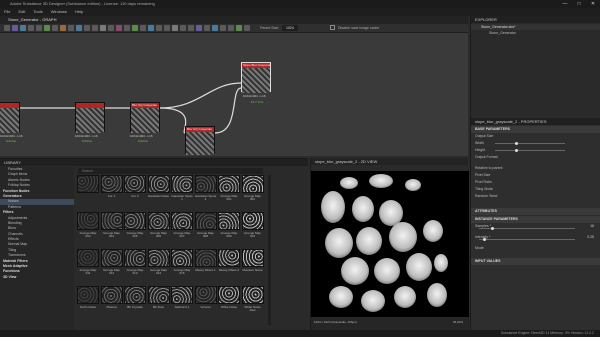 The height and width of the screenshot is (337, 600). I want to click on samples-slider, so click(527, 228).